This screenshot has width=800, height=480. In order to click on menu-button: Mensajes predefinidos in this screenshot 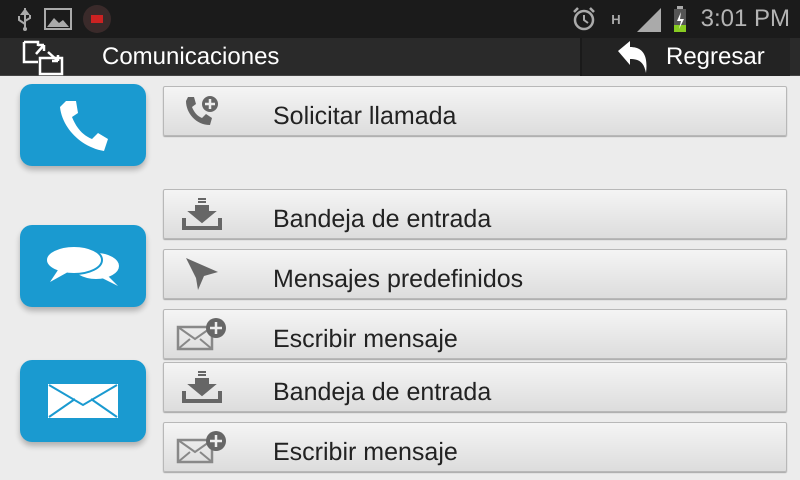, I will do `click(475, 274)`.